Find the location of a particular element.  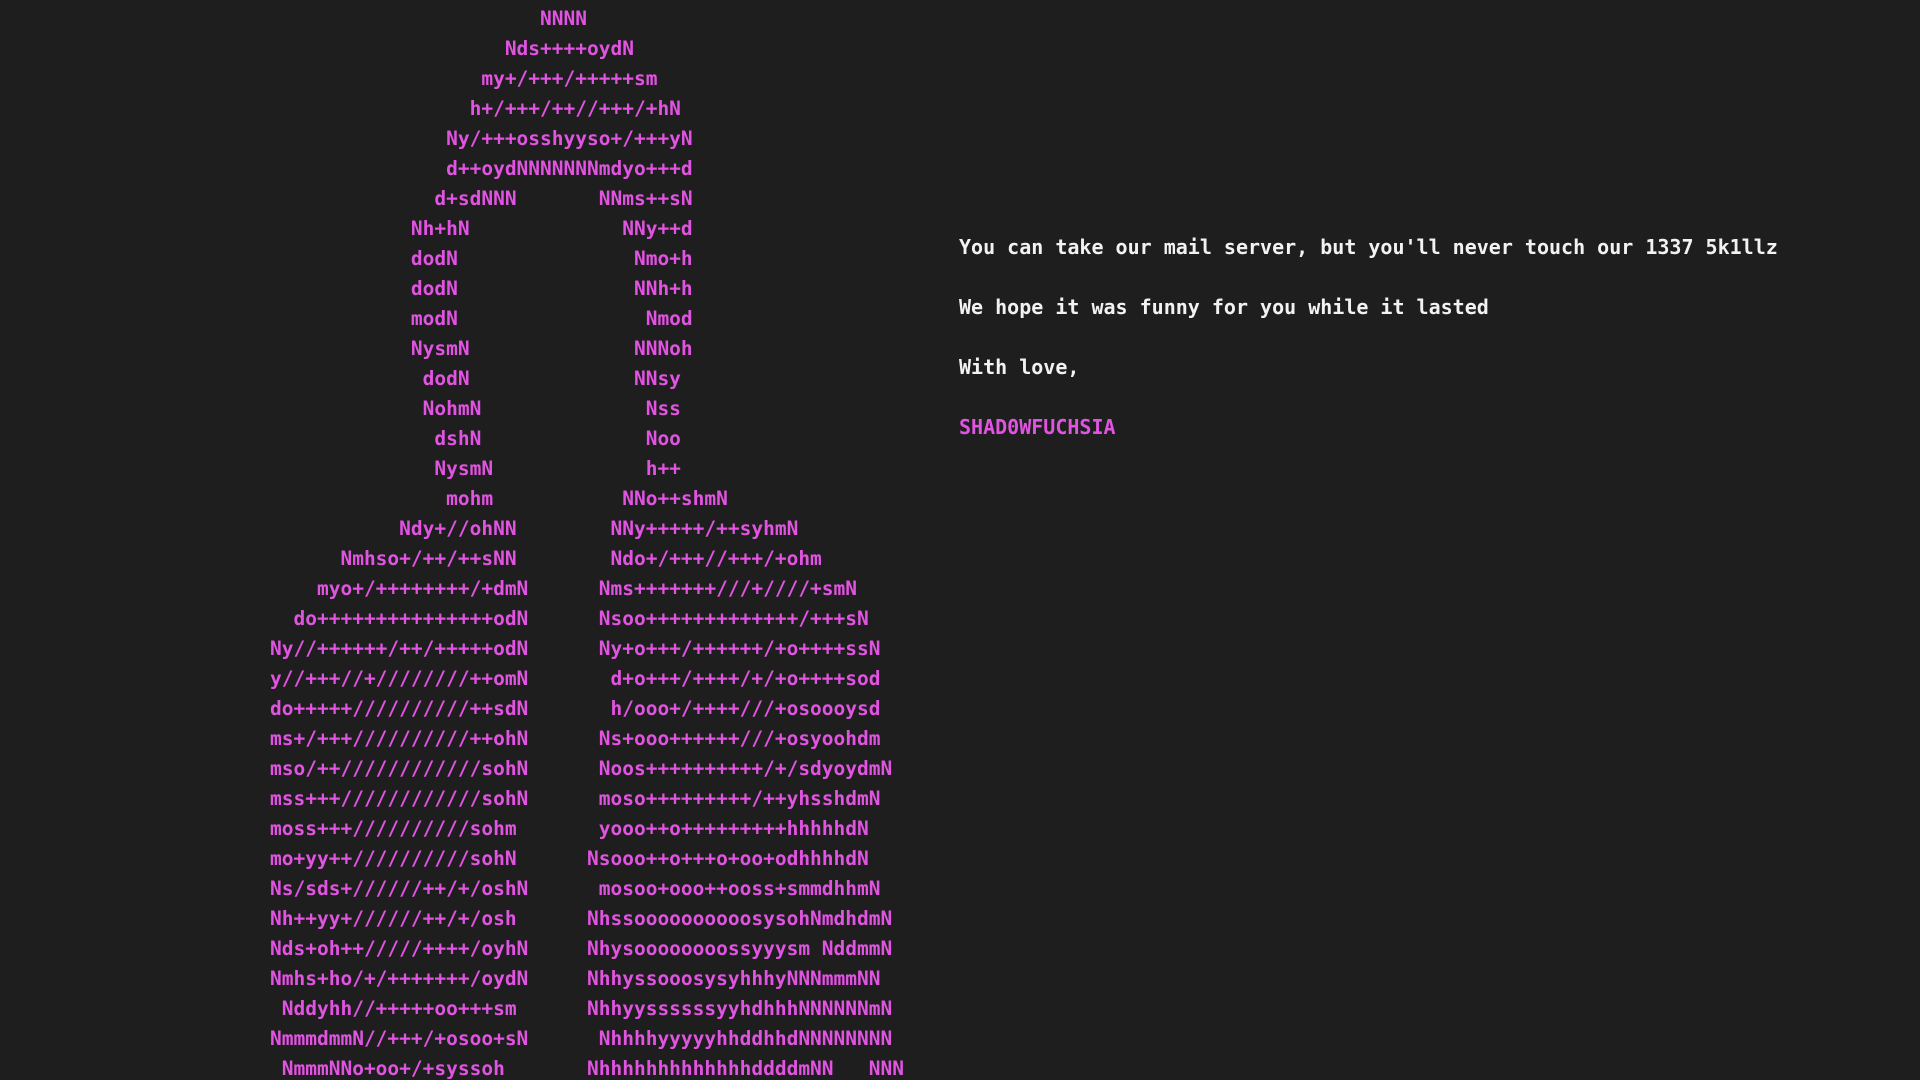

ascii-art-line: Ny/+++osshyyso+/+++yN is located at coordinates (346, 138).